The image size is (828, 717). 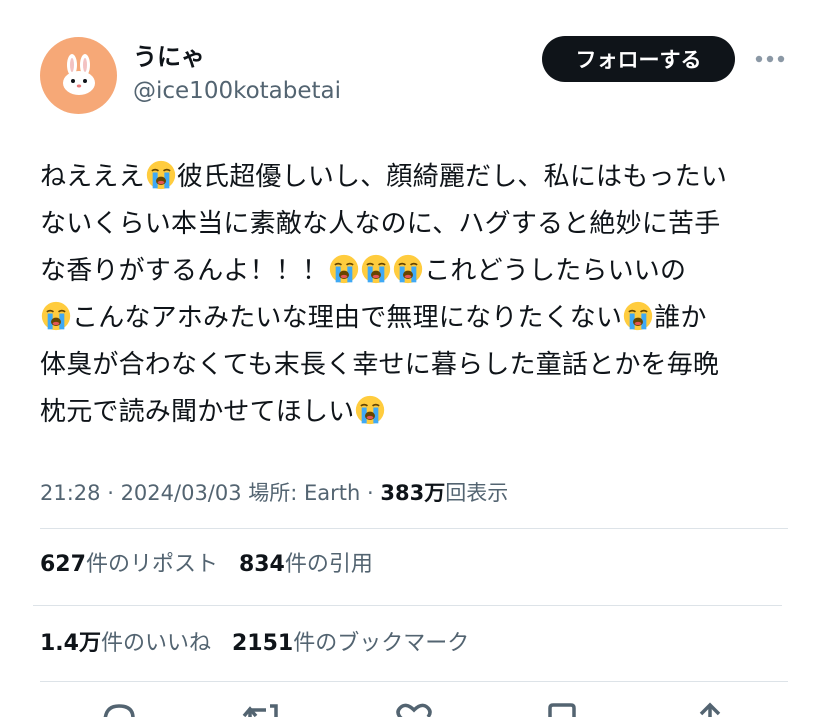 What do you see at coordinates (306, 564) in the screenshot?
I see `quotes-stat: 834件の引用` at bounding box center [306, 564].